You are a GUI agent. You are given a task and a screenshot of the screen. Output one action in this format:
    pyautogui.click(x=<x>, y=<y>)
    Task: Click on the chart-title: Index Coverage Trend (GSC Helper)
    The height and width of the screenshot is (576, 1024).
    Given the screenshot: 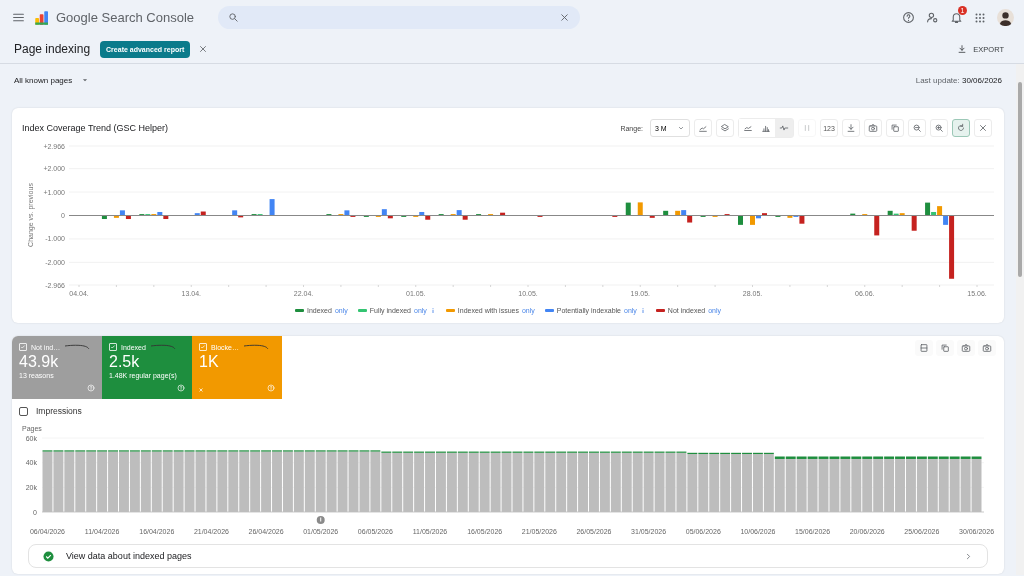 What is the action you would take?
    pyautogui.click(x=95, y=128)
    